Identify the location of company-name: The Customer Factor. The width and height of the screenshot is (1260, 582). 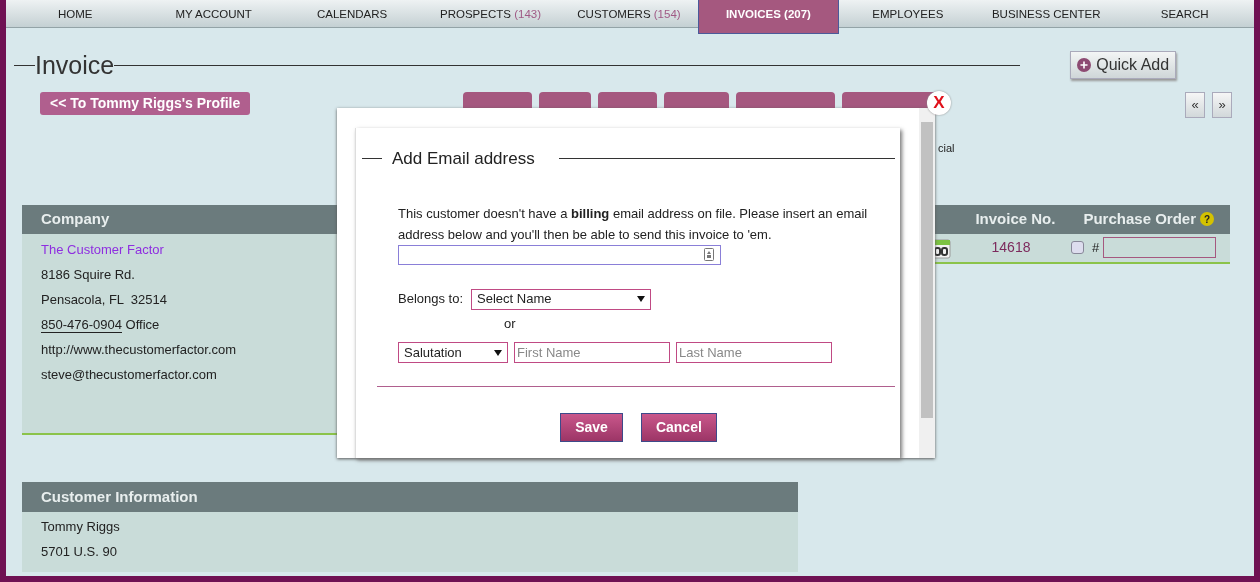
(102, 249).